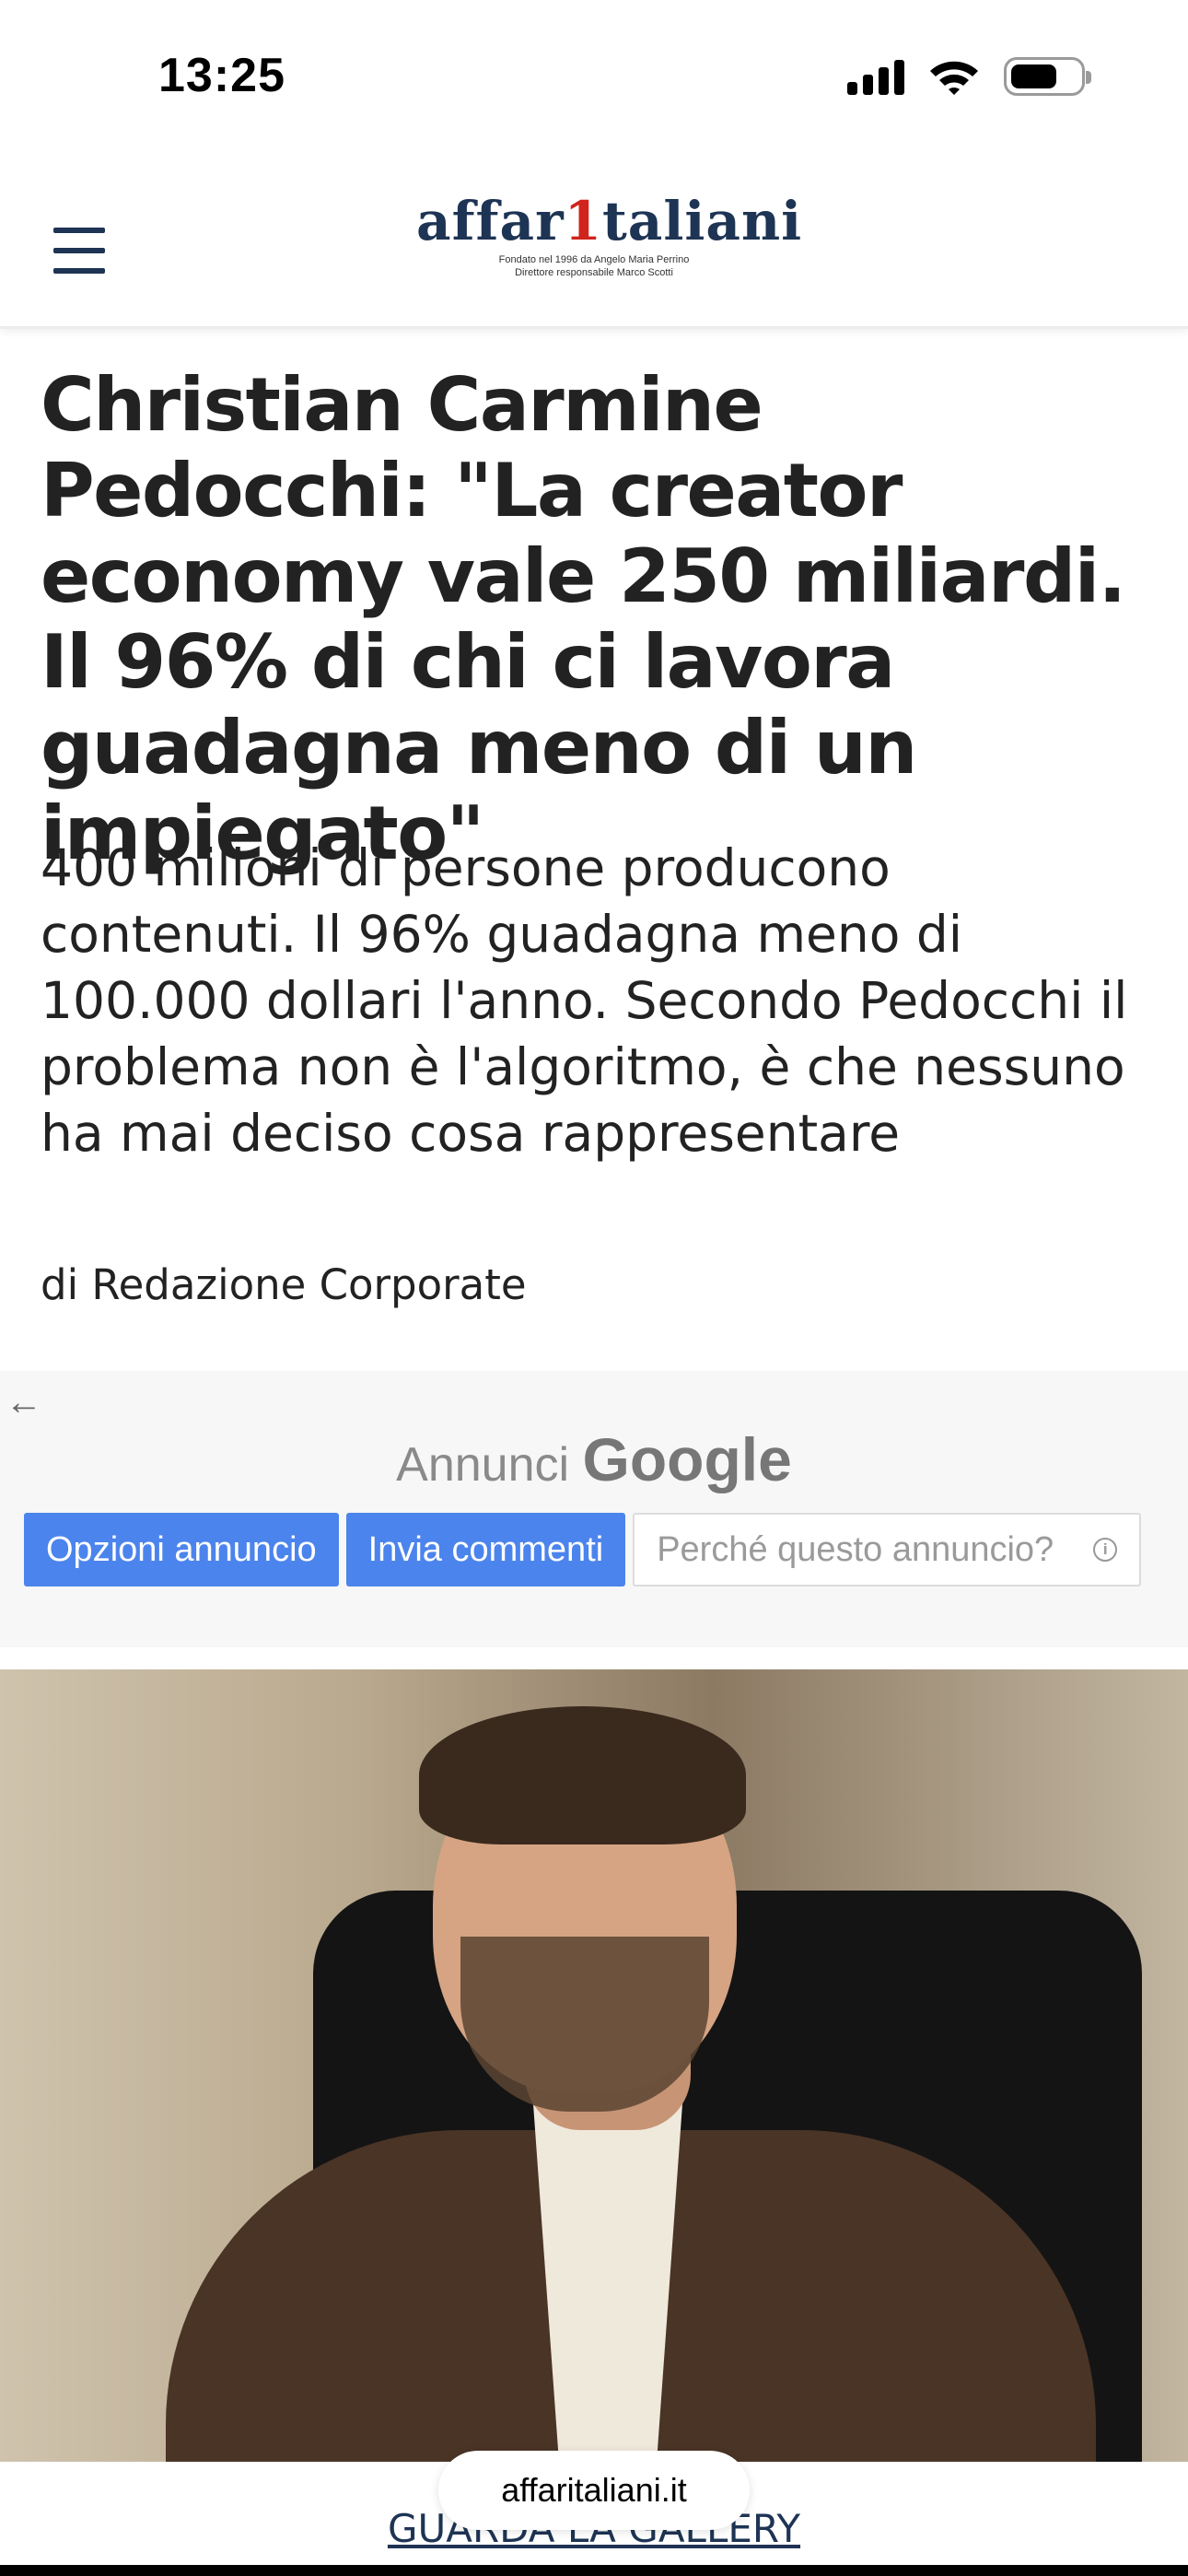 The image size is (1188, 2576). I want to click on google-logo: Google, so click(687, 1459).